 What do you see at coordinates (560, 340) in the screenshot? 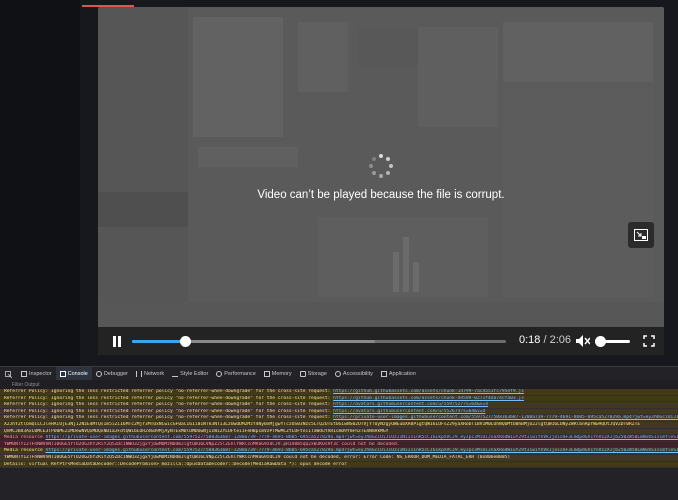
I see `duration: 2:06` at bounding box center [560, 340].